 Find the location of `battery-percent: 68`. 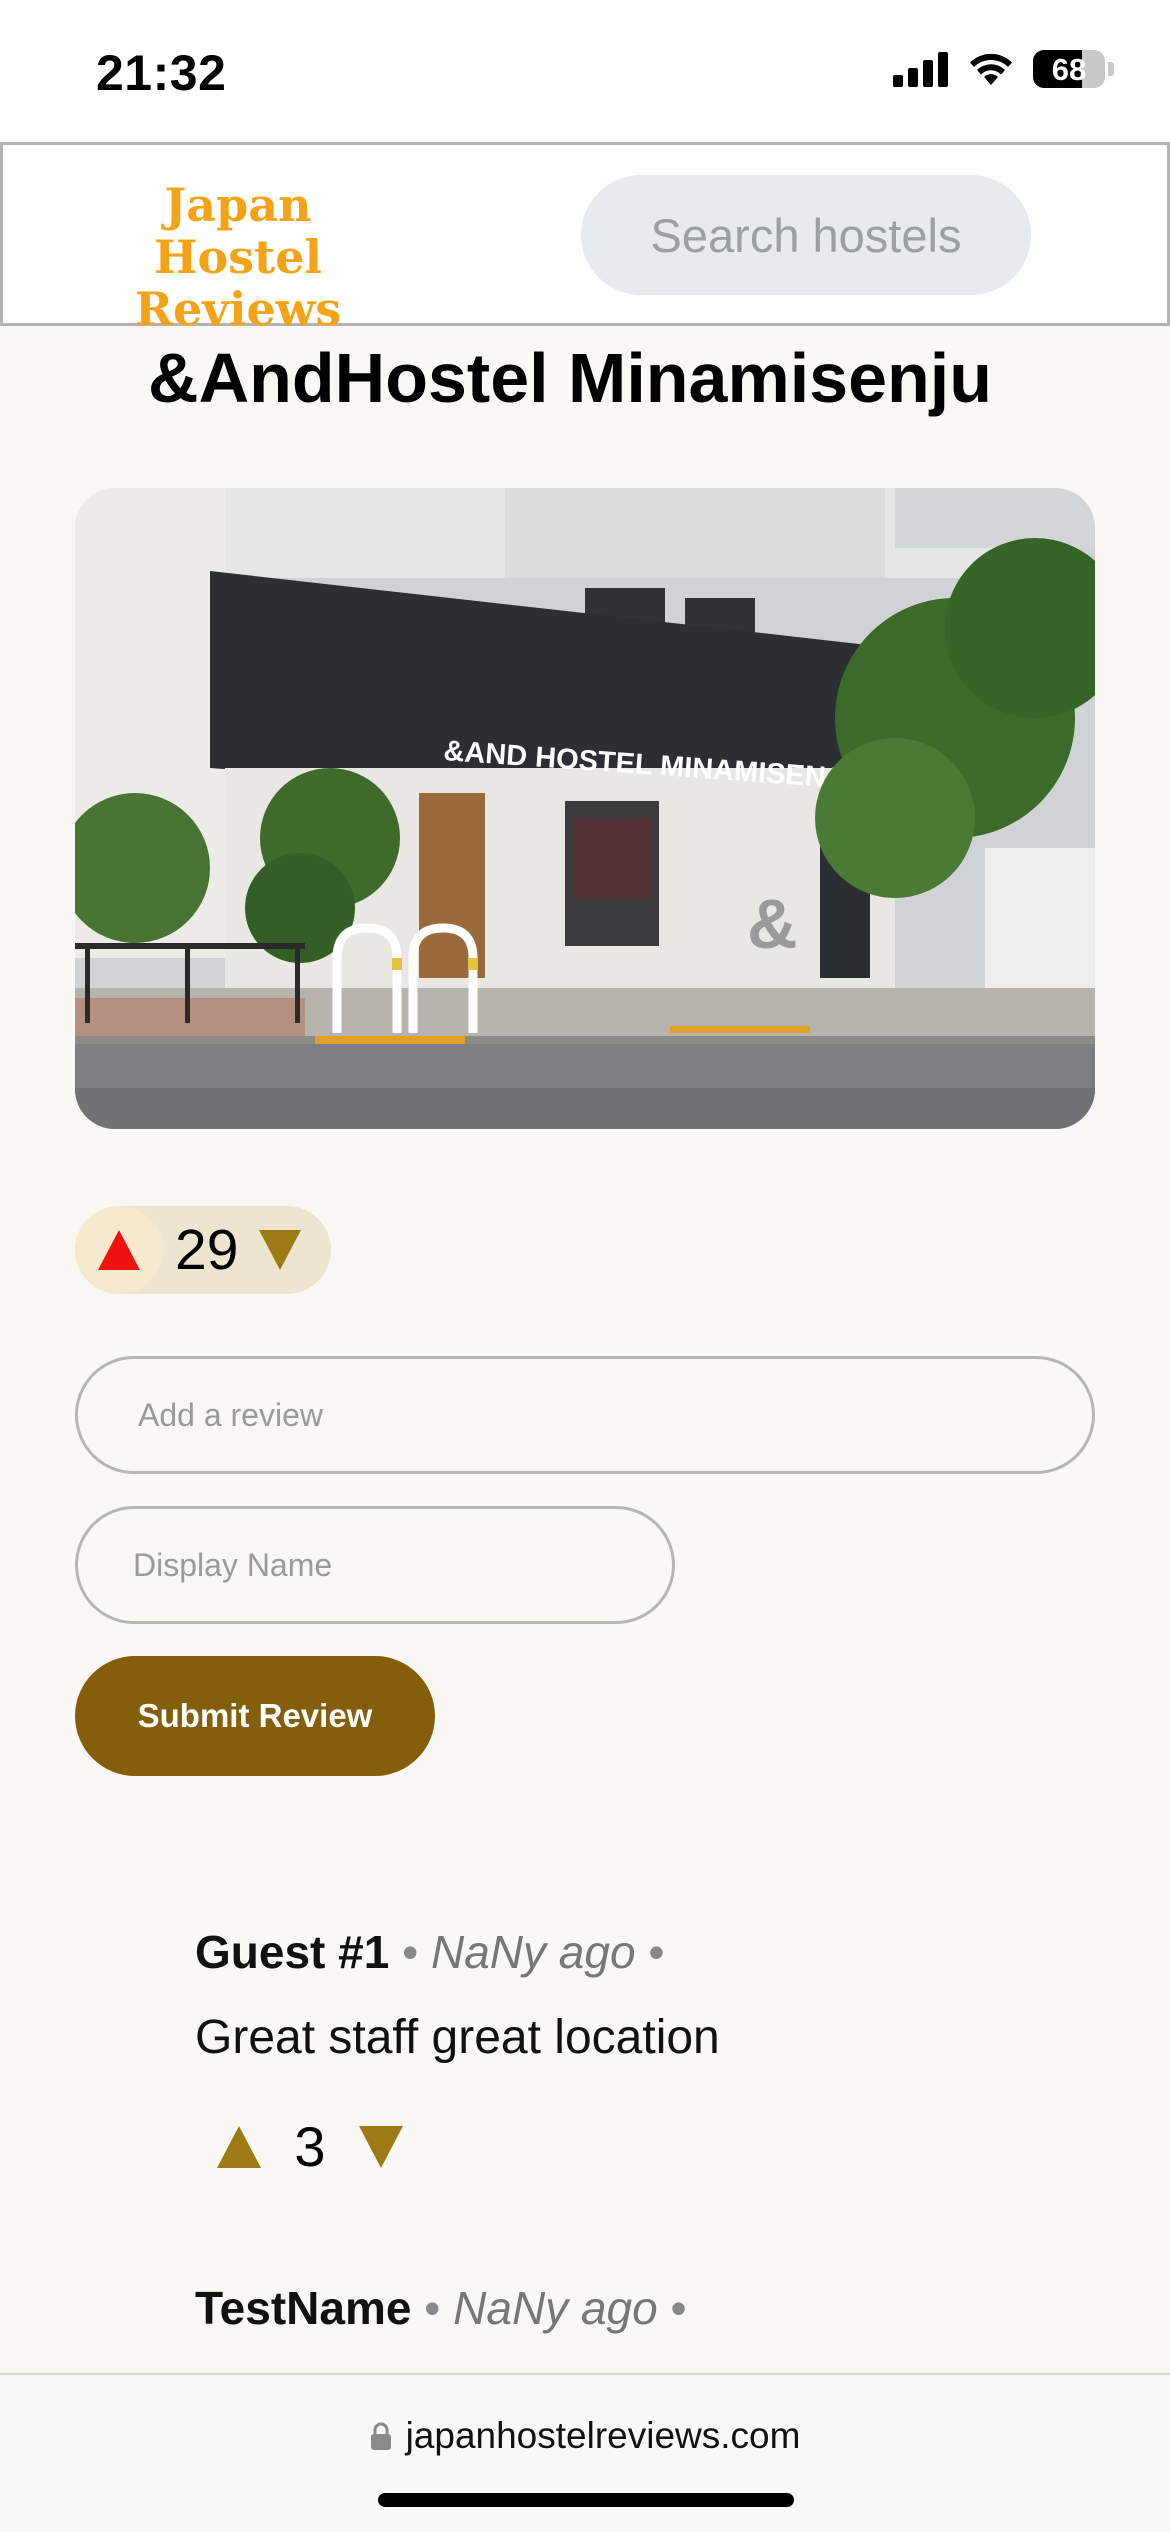

battery-percent: 68 is located at coordinates (1069, 69).